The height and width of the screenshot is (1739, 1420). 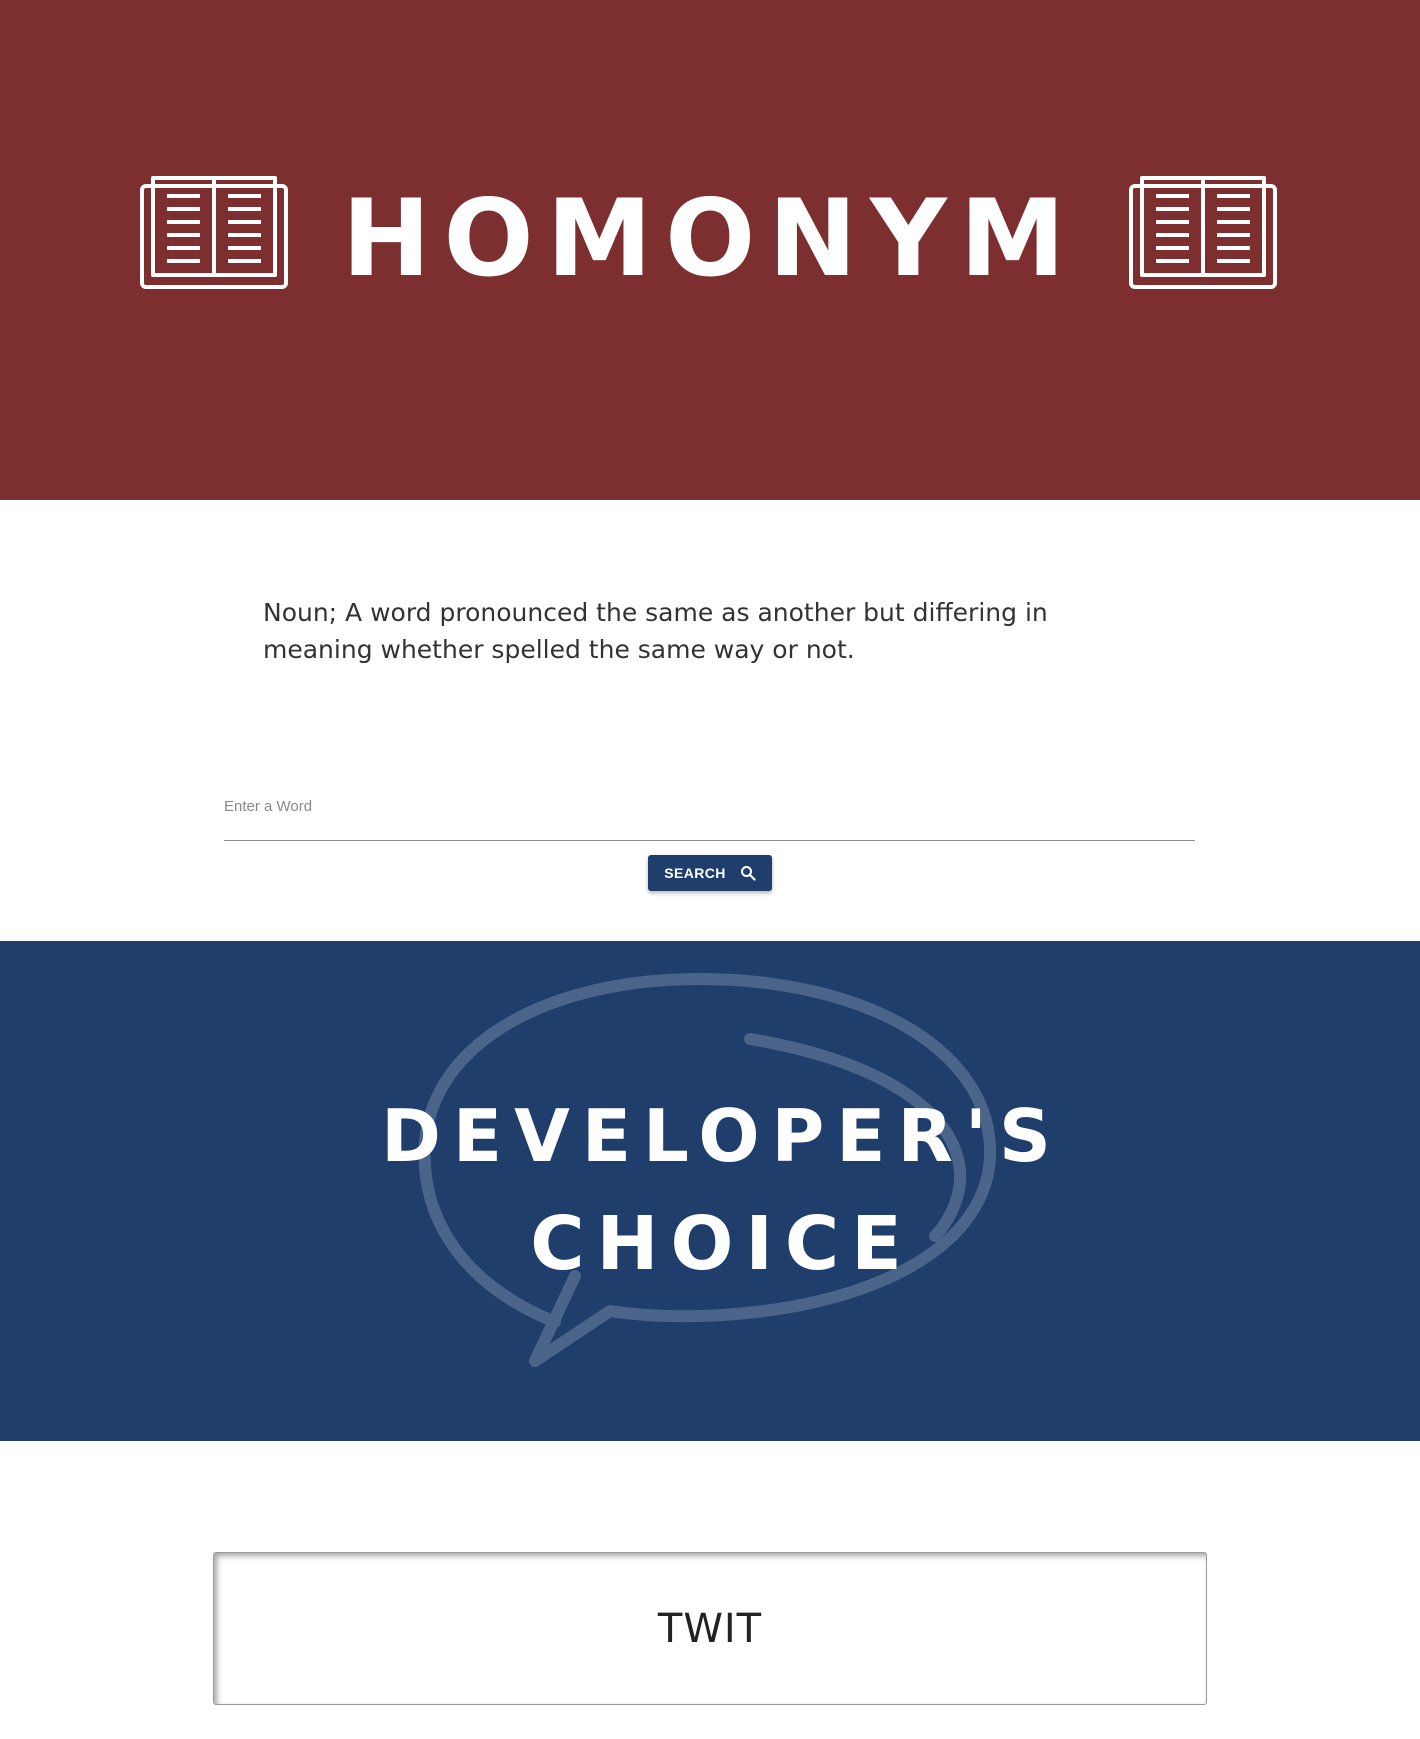 I want to click on search-button-label: SEARCH, so click(x=695, y=873).